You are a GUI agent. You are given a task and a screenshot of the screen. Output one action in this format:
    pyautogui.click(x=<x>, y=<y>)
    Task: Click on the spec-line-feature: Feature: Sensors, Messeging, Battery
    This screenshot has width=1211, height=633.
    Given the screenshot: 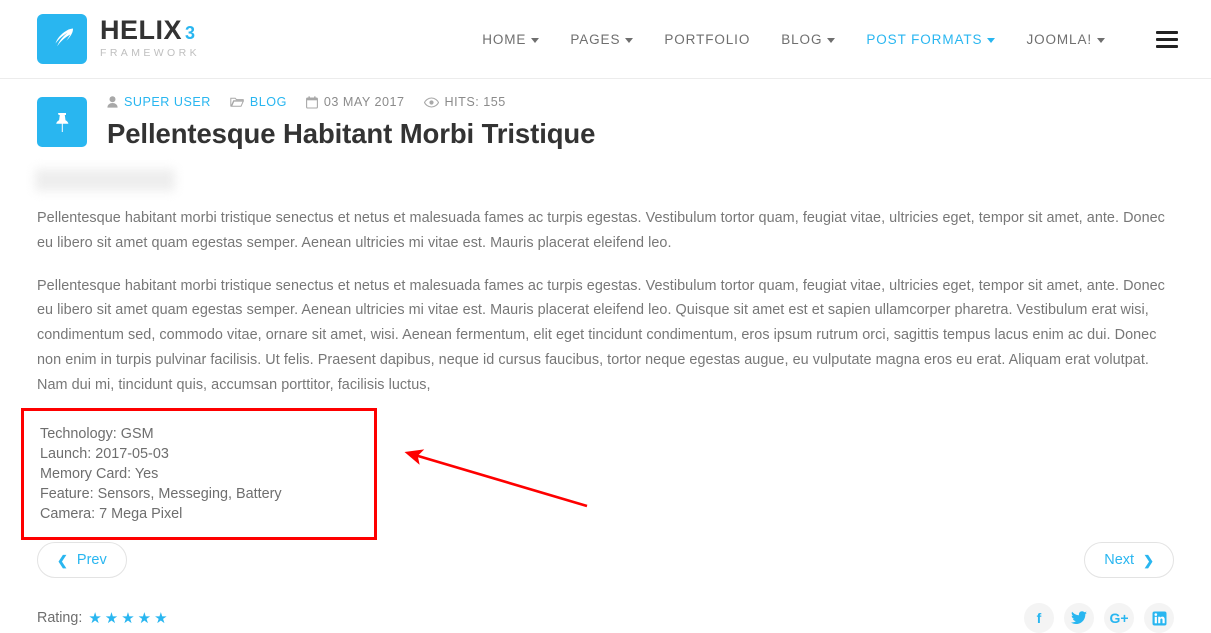 What is the action you would take?
    pyautogui.click(x=161, y=494)
    